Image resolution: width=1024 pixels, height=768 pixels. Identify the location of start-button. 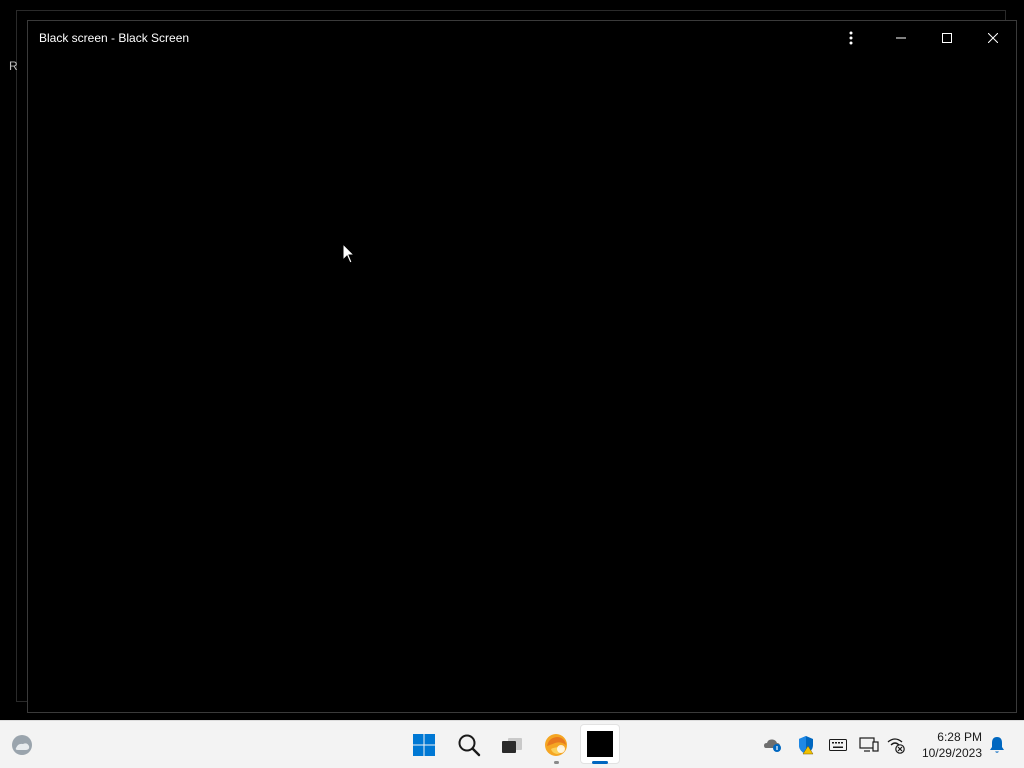
(424, 745).